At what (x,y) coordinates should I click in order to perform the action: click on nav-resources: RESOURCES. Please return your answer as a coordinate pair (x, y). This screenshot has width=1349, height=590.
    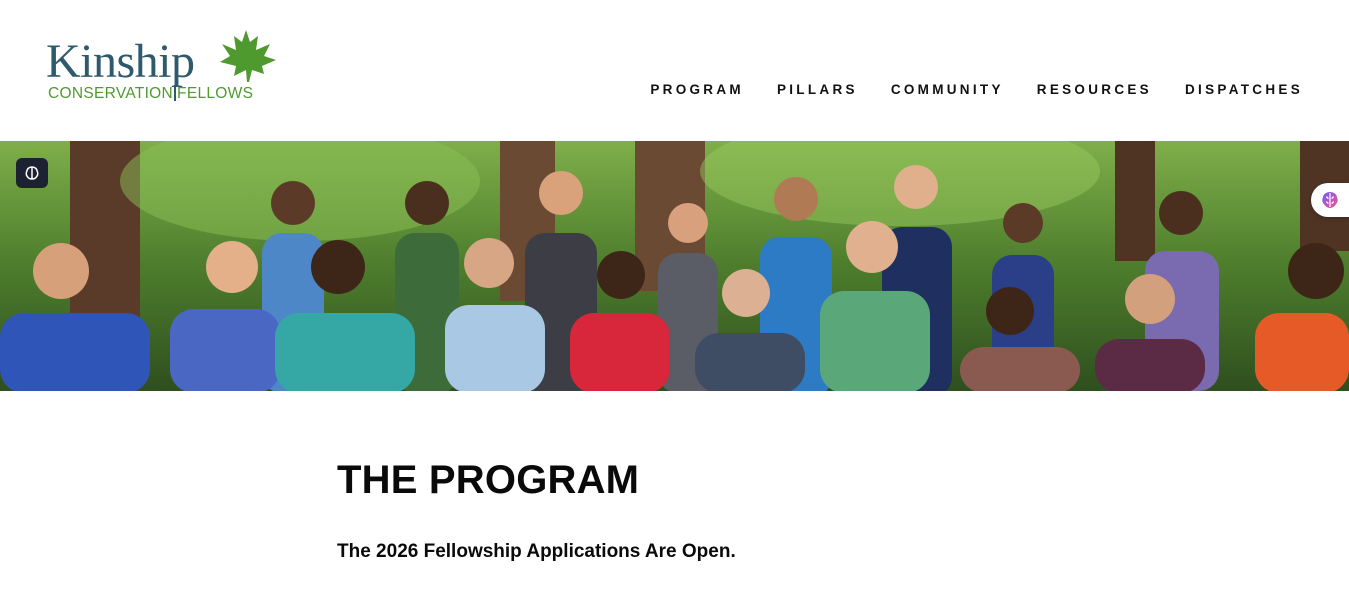
    Looking at the image, I should click on (1094, 89).